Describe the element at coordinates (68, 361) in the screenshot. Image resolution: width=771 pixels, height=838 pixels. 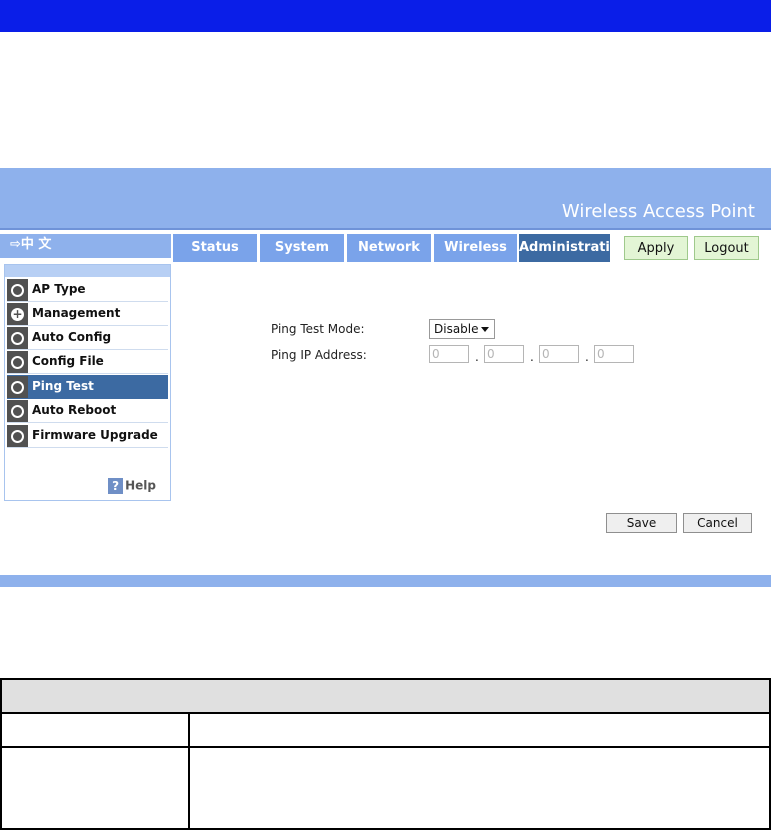
I see `sidebar-item-label: Config File` at that location.